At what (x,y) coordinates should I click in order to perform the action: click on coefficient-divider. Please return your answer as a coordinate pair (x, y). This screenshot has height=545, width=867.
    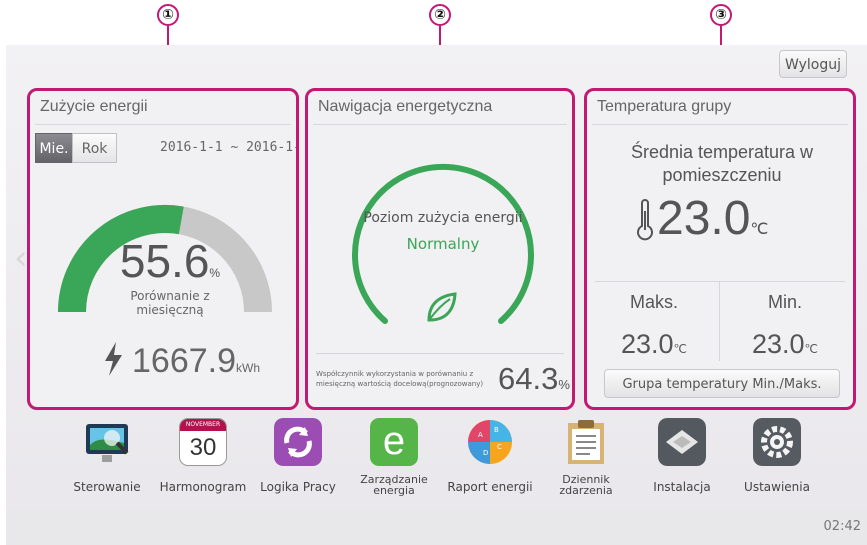
    Looking at the image, I should click on (440, 353).